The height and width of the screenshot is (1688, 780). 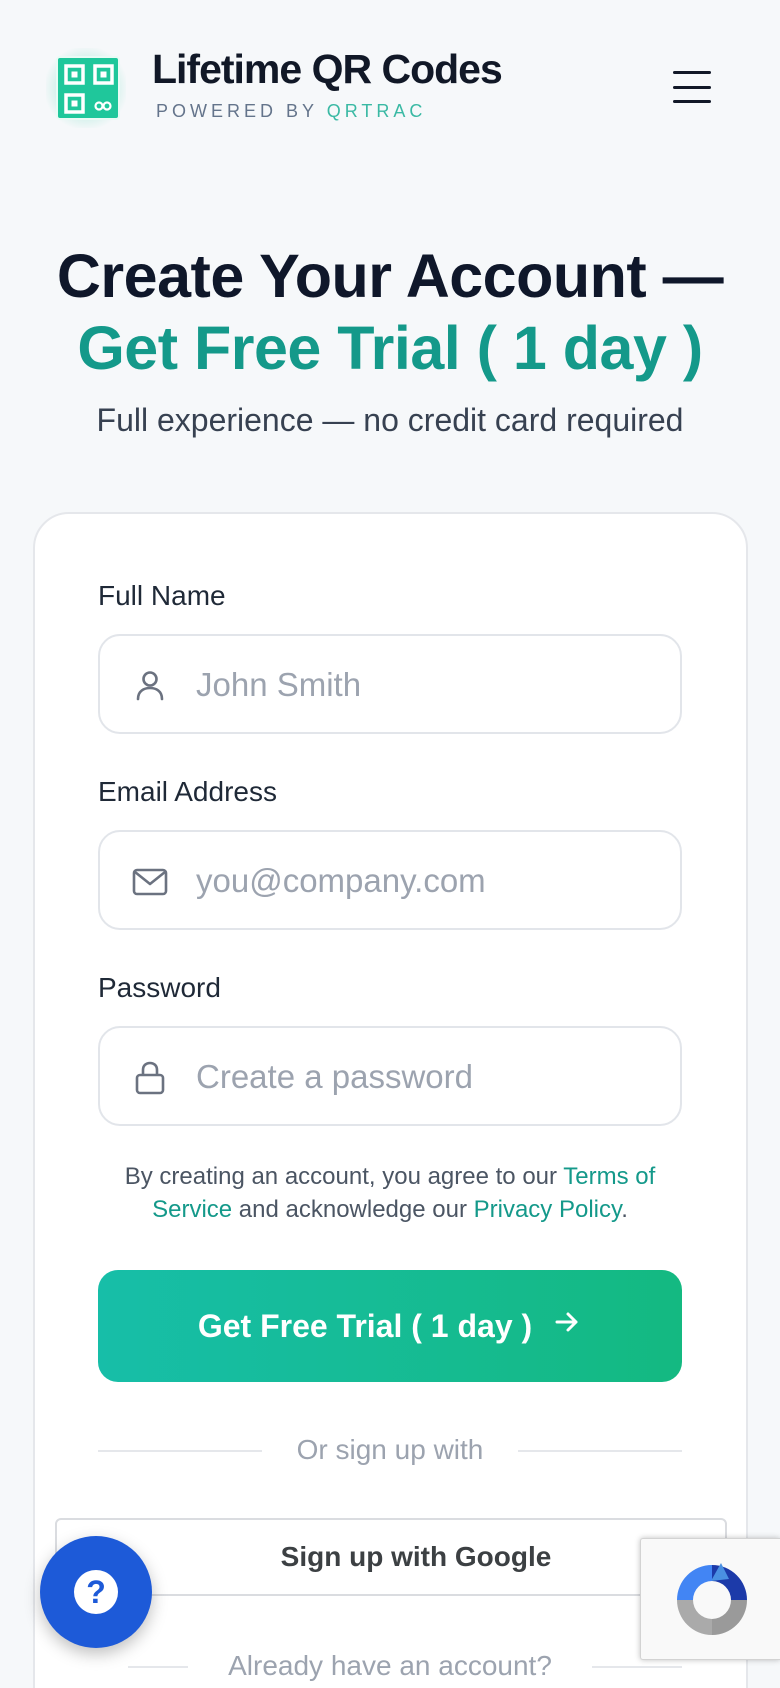 What do you see at coordinates (390, 1449) in the screenshot?
I see `divider-text: Or sign up with` at bounding box center [390, 1449].